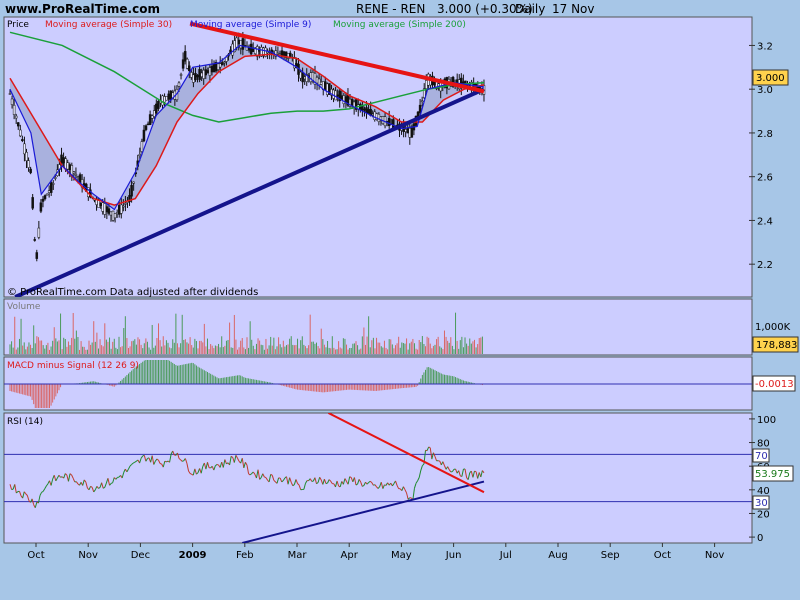 The height and width of the screenshot is (600, 800). Describe the element at coordinates (715, 555) in the screenshot. I see `x-tick-label: Nov` at that location.